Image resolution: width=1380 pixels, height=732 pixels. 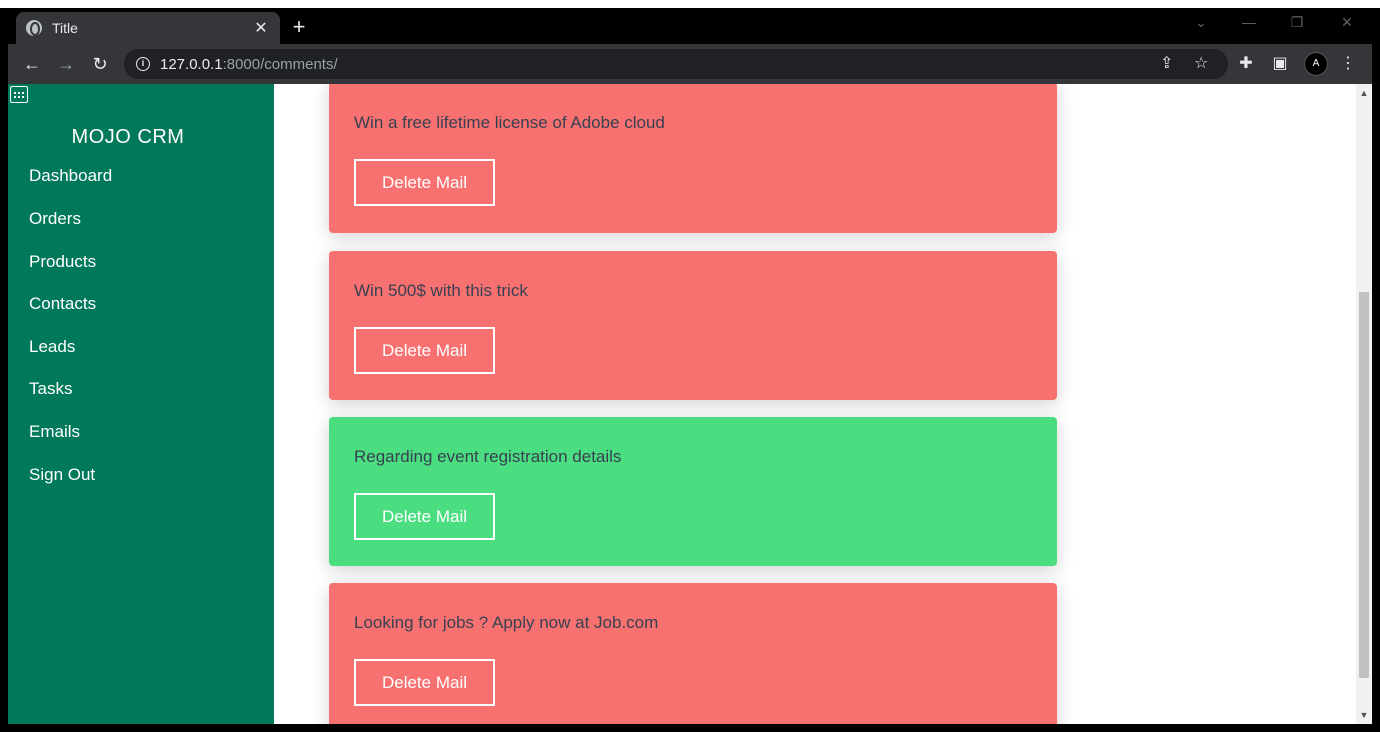 What do you see at coordinates (1348, 64) in the screenshot?
I see `menu-kebab-icon: ⋮` at bounding box center [1348, 64].